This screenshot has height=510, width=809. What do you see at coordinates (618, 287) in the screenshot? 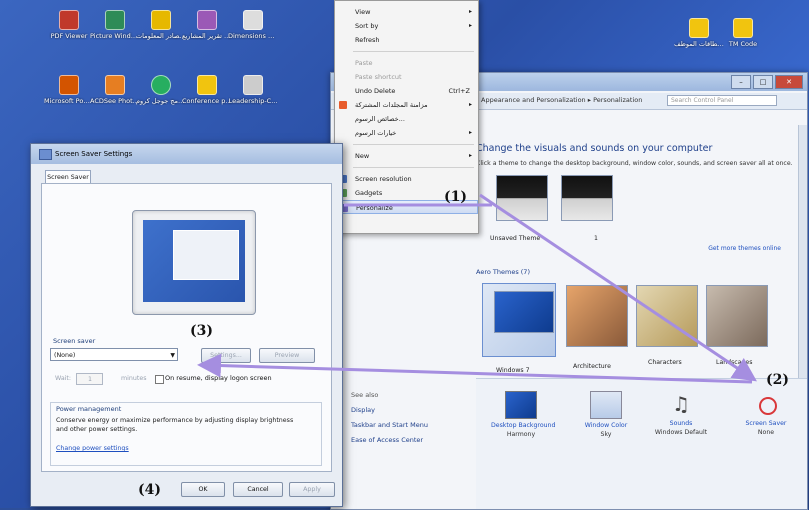
I see `arrow-to-screen-saver` at bounding box center [618, 287].